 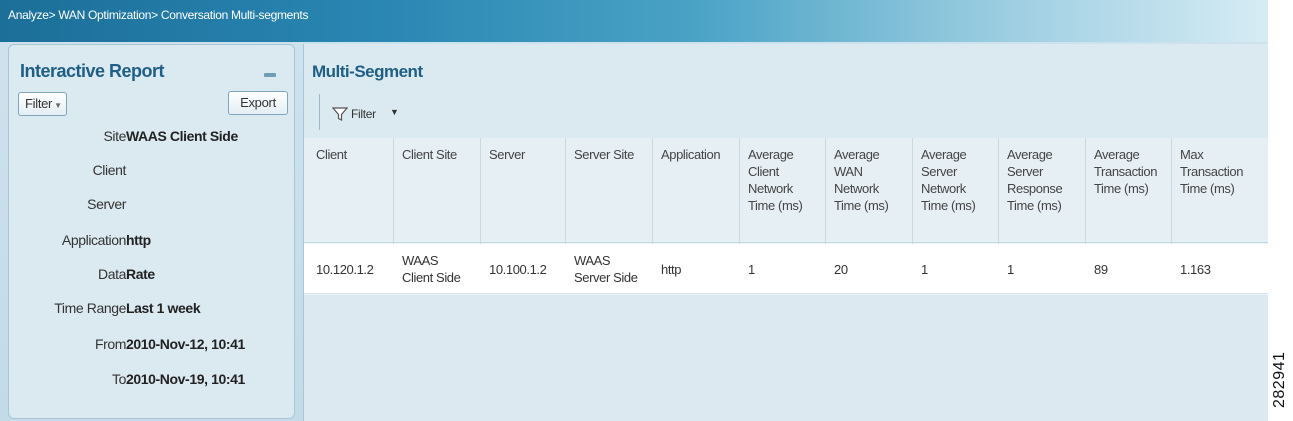 I want to click on field-from: From 2010-Nov-12, 10:41, so click(x=152, y=347).